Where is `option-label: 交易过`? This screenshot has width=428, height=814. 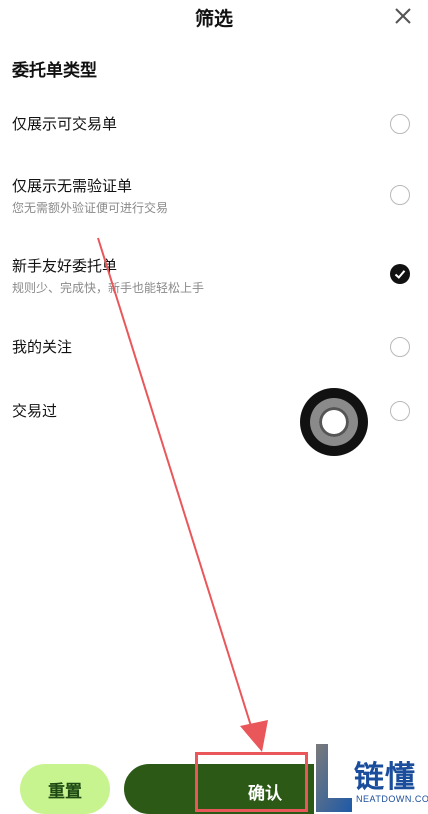 option-label: 交易过 is located at coordinates (35, 411).